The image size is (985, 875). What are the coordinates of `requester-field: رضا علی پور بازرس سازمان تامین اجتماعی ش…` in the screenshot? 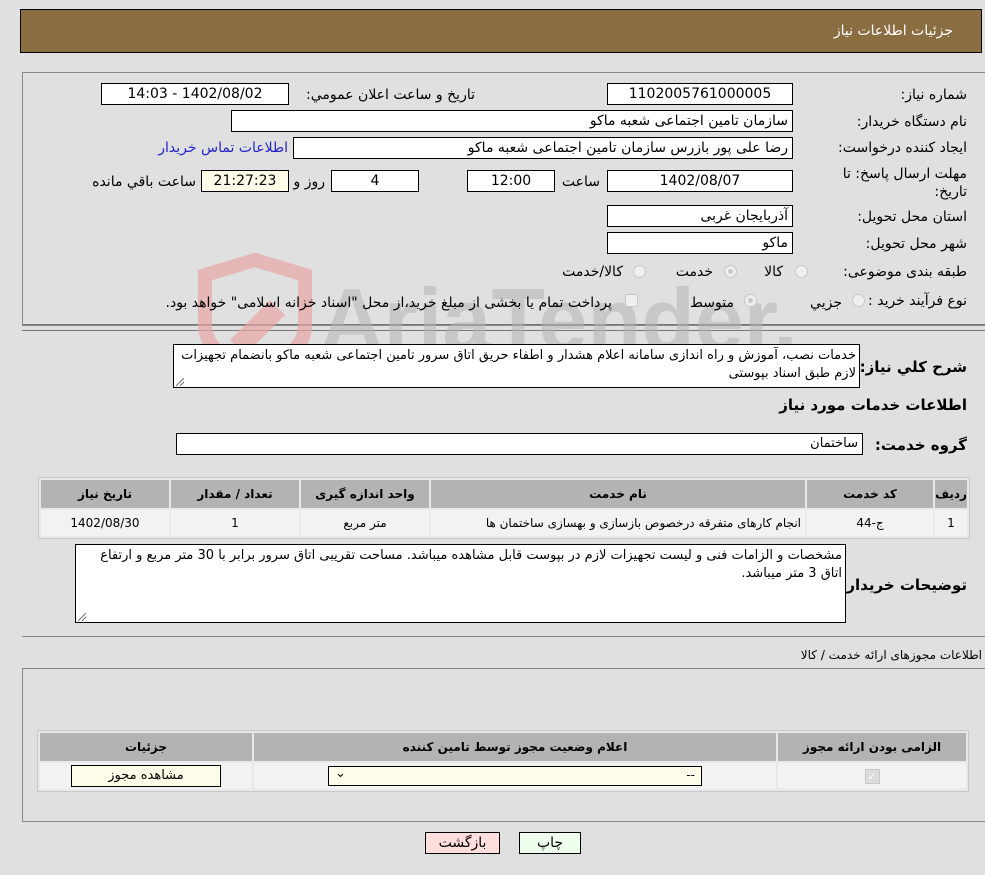 It's located at (543, 148).